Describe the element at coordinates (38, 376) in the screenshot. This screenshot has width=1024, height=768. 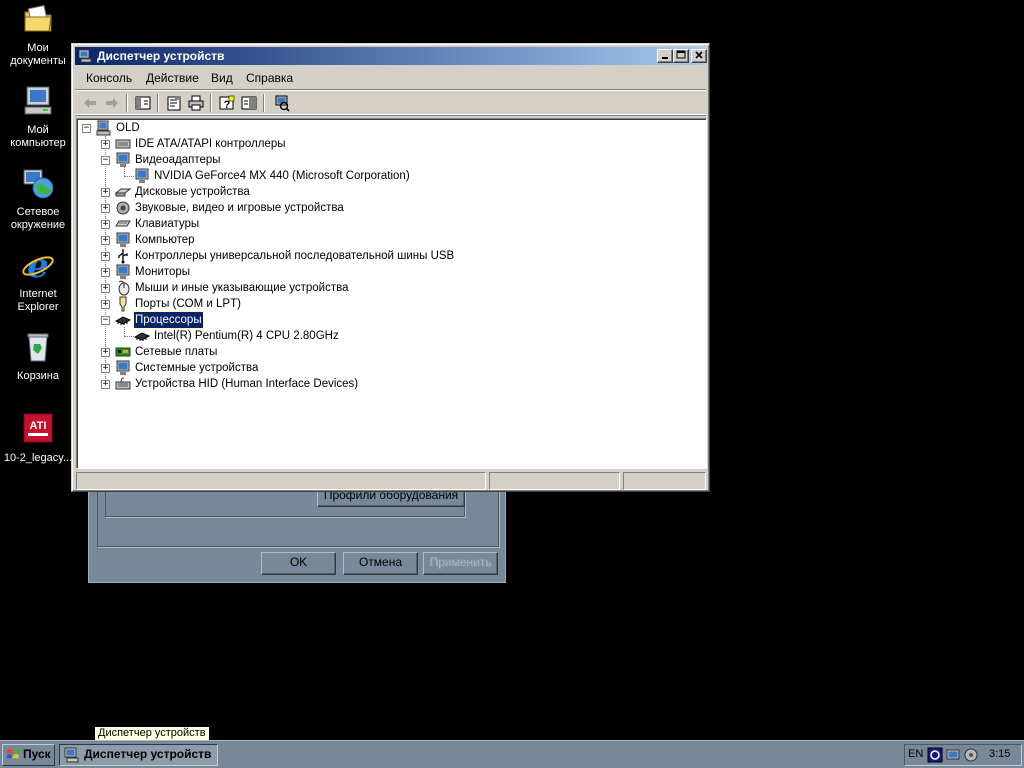
I see `desktop-icon-label: Корзина` at that location.